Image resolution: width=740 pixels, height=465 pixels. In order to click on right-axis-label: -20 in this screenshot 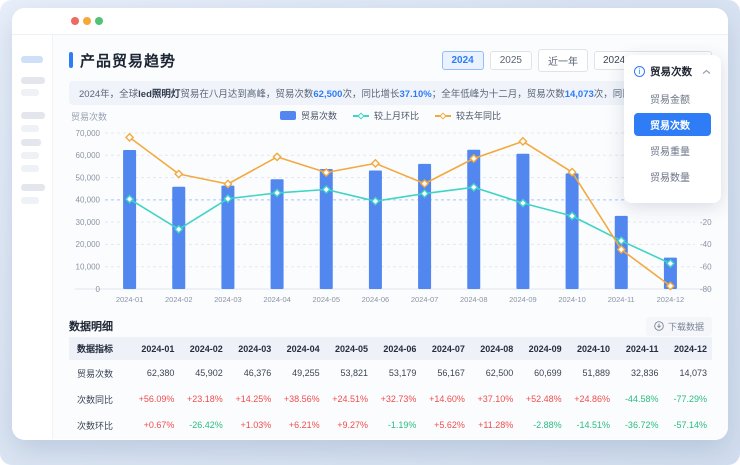, I will do `click(706, 222)`.